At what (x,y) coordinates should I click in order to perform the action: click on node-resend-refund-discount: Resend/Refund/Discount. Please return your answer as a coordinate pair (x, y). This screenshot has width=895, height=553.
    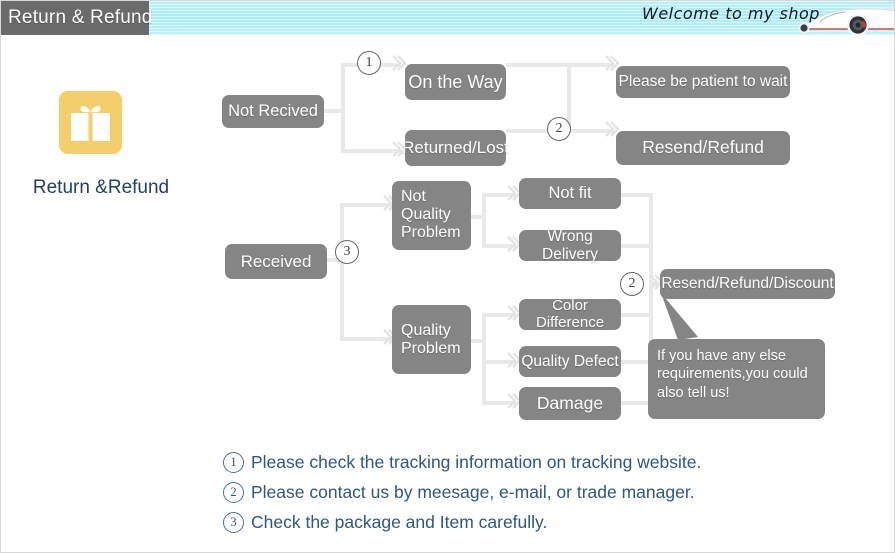
    Looking at the image, I should click on (747, 284).